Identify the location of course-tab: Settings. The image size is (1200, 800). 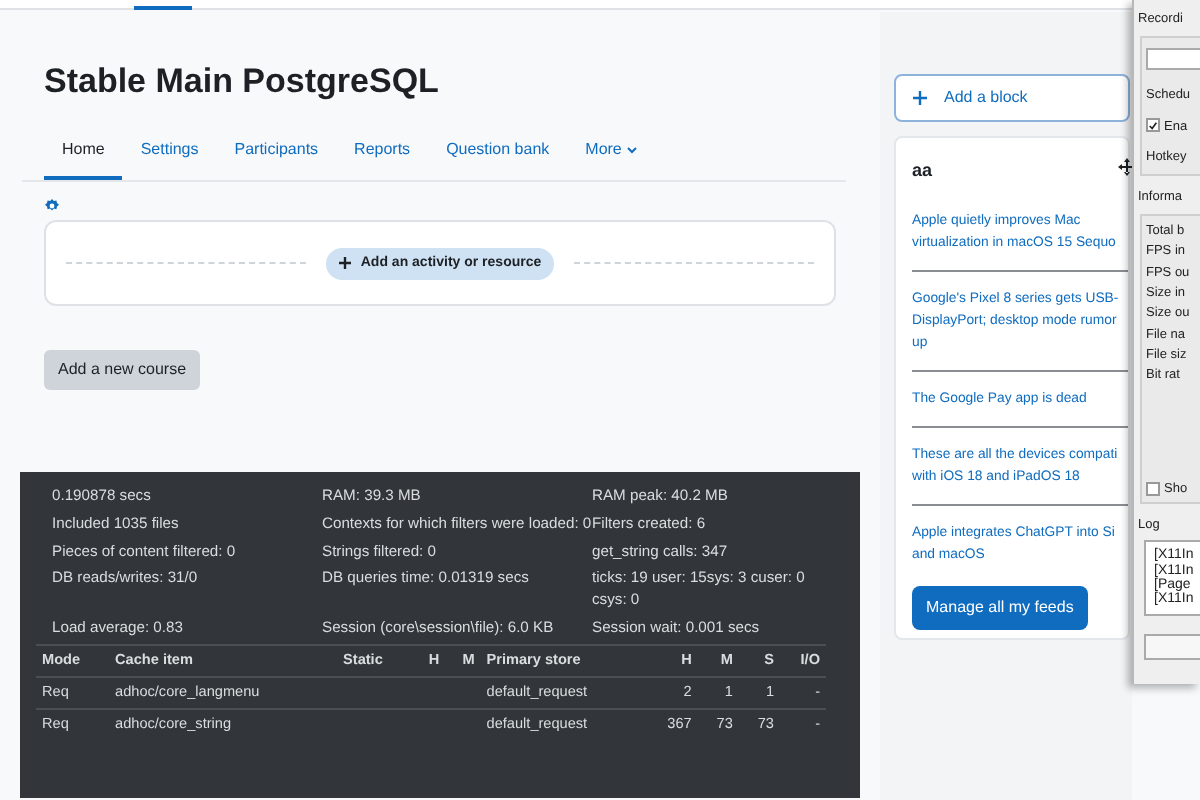
(169, 151).